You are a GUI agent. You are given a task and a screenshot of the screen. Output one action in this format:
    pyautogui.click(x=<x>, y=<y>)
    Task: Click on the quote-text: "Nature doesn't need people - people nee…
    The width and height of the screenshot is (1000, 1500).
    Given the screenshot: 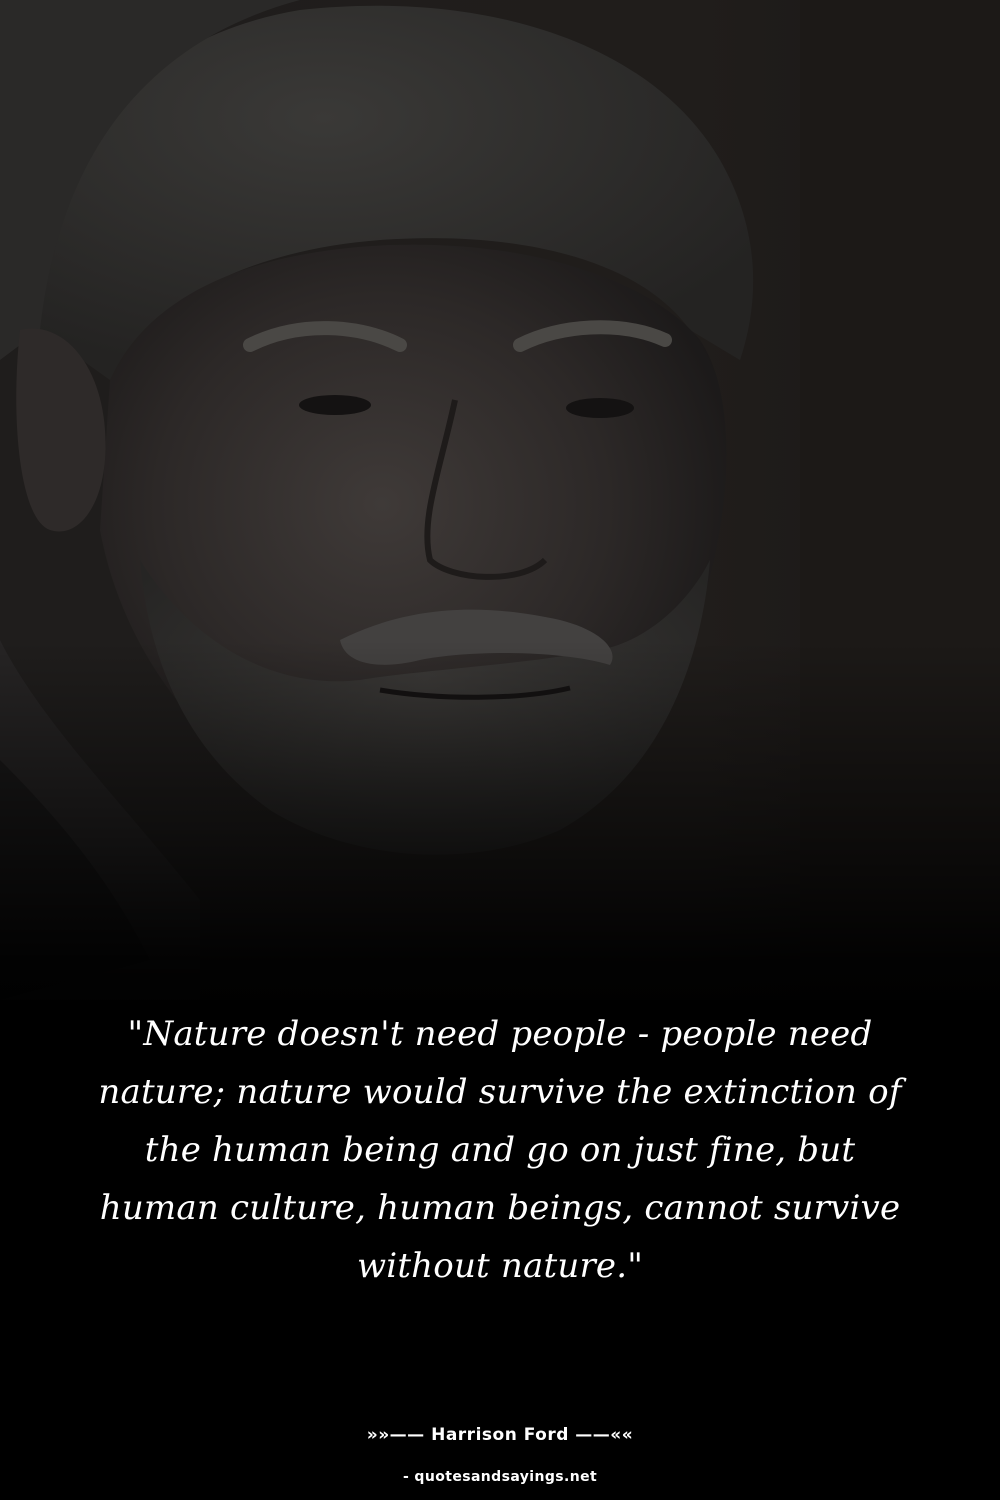 What is the action you would take?
    pyautogui.click(x=500, y=1150)
    